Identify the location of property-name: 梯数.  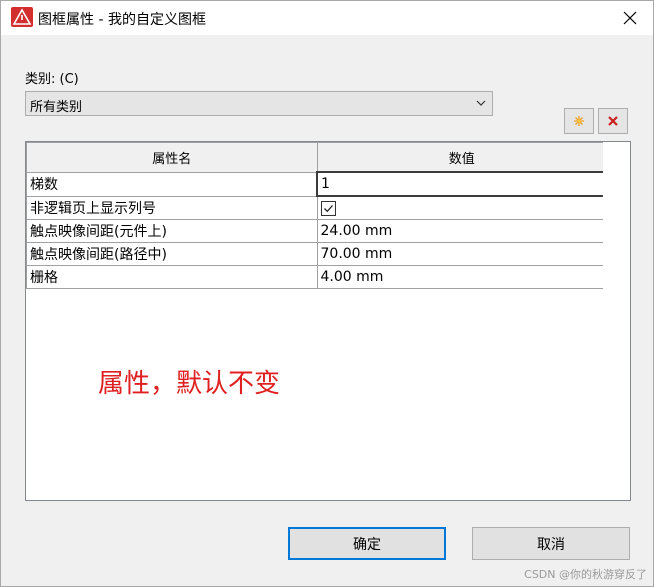
(172, 184).